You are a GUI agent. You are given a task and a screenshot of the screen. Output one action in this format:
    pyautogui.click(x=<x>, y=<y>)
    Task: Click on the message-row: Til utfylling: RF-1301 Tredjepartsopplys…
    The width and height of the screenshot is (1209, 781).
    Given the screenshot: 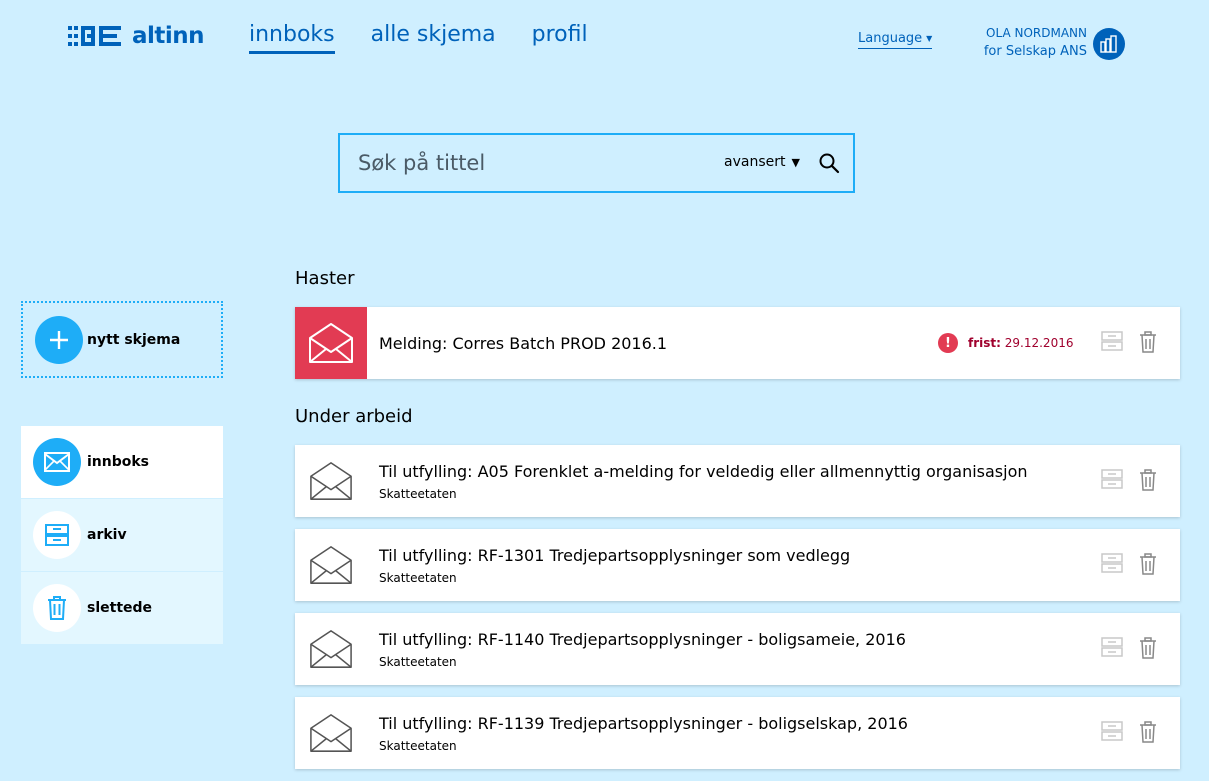 What is the action you would take?
    pyautogui.click(x=737, y=565)
    